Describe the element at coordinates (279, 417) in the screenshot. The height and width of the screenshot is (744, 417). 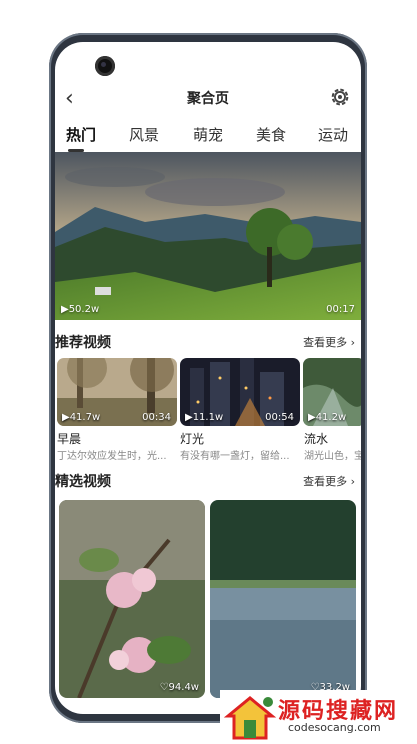
I see `duration: 00:54` at that location.